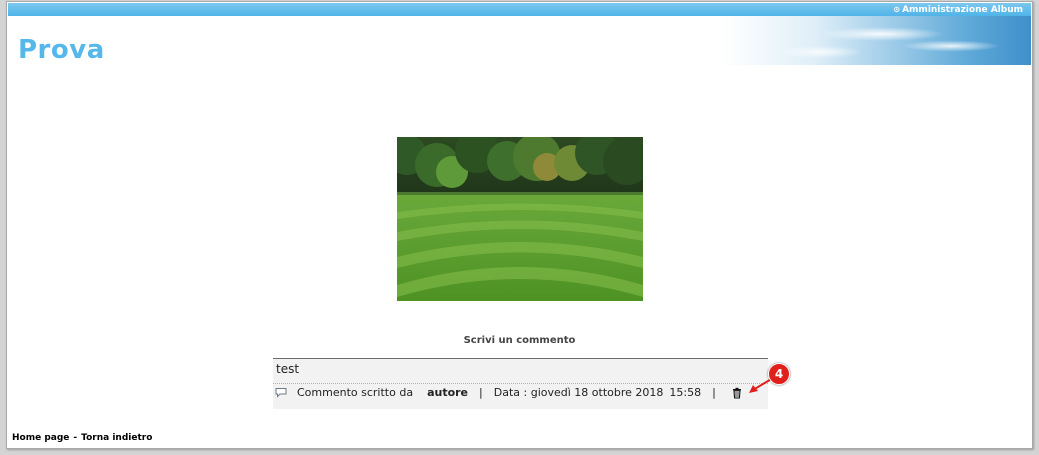 The width and height of the screenshot is (1039, 455). What do you see at coordinates (578, 392) in the screenshot?
I see `comment-date: Data : giovedì 18 ottobre 2018` at bounding box center [578, 392].